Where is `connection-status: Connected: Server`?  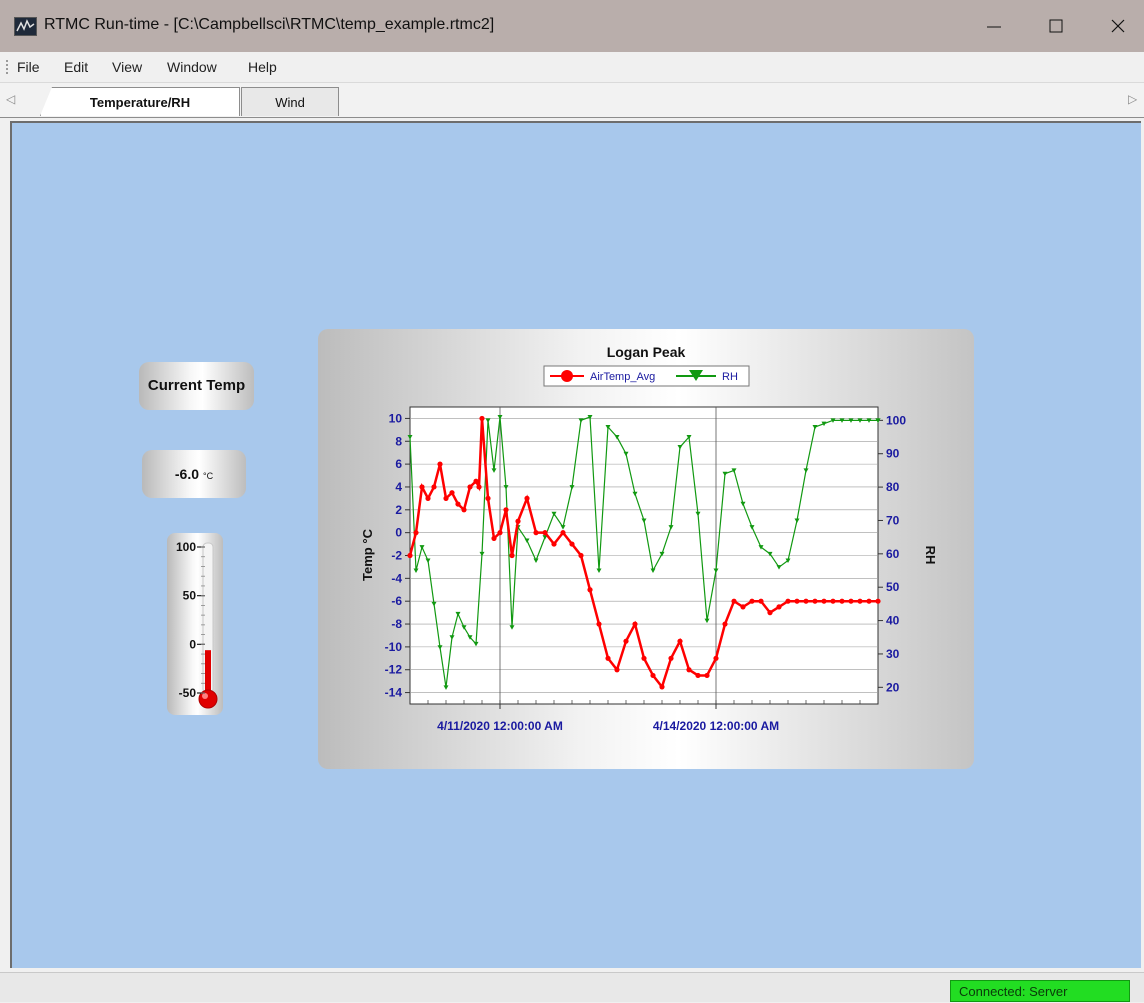 connection-status: Connected: Server is located at coordinates (1040, 991).